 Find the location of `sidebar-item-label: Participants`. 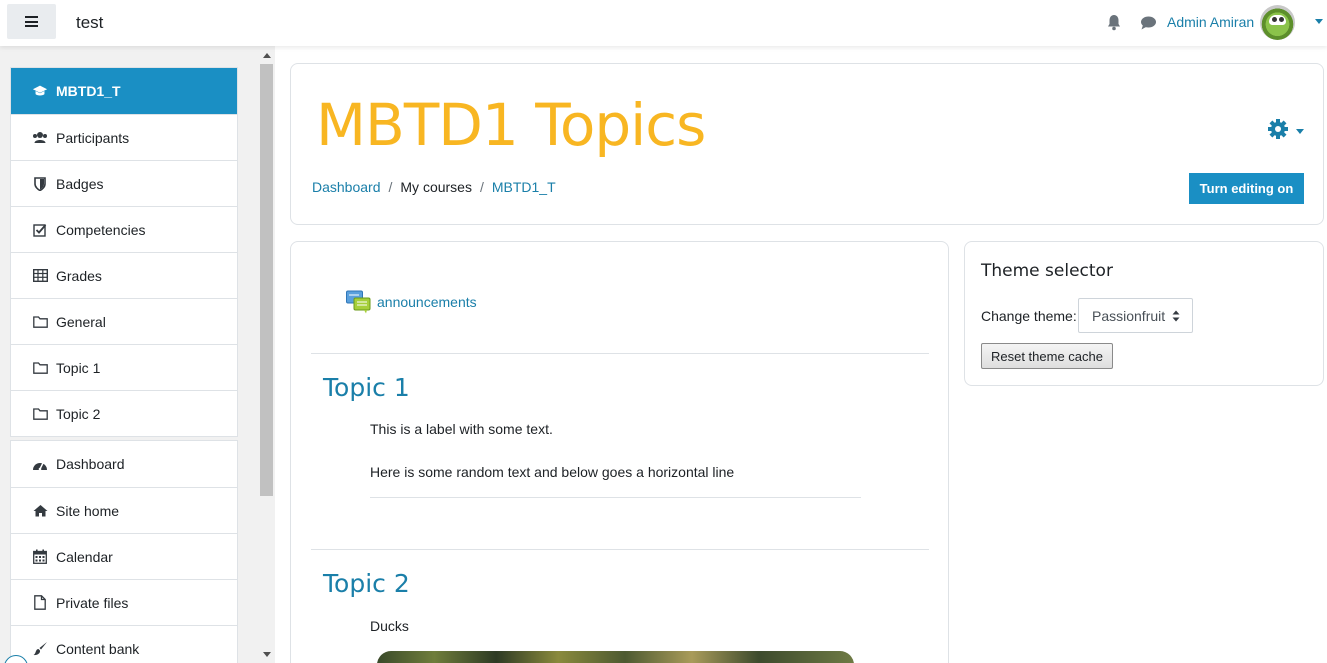

sidebar-item-label: Participants is located at coordinates (93, 137).